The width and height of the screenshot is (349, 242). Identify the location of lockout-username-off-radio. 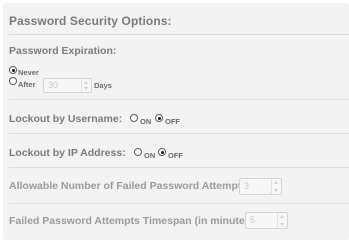
(159, 118).